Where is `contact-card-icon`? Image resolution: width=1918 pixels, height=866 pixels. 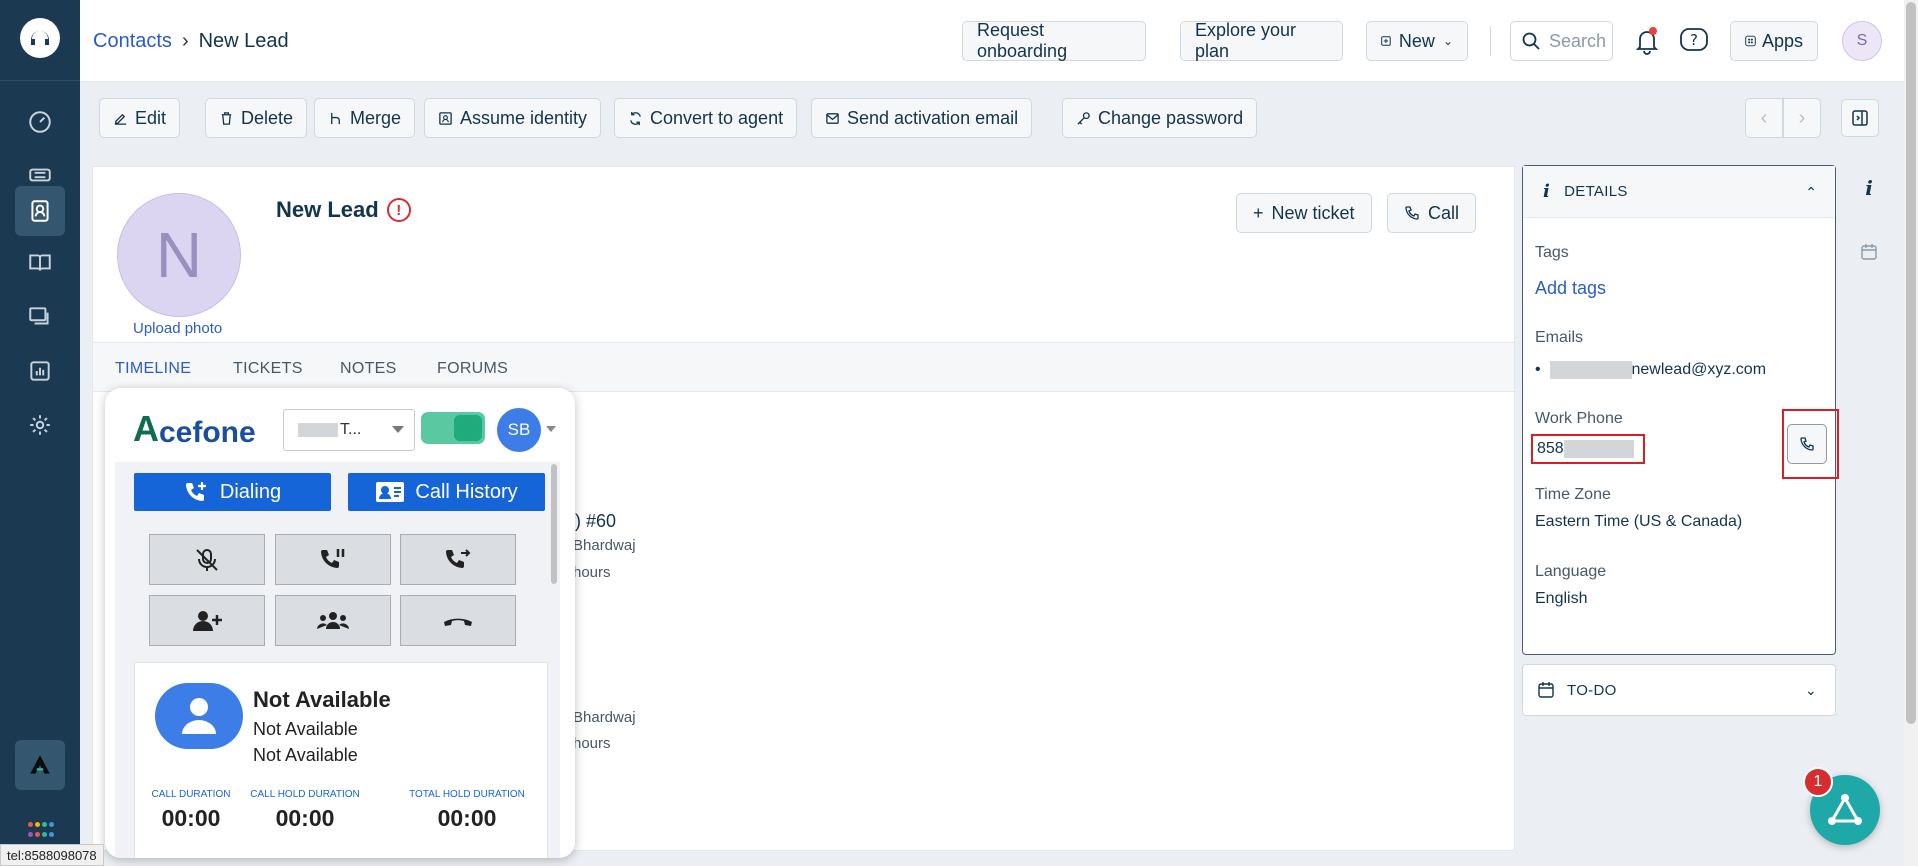 contact-card-icon is located at coordinates (390, 492).